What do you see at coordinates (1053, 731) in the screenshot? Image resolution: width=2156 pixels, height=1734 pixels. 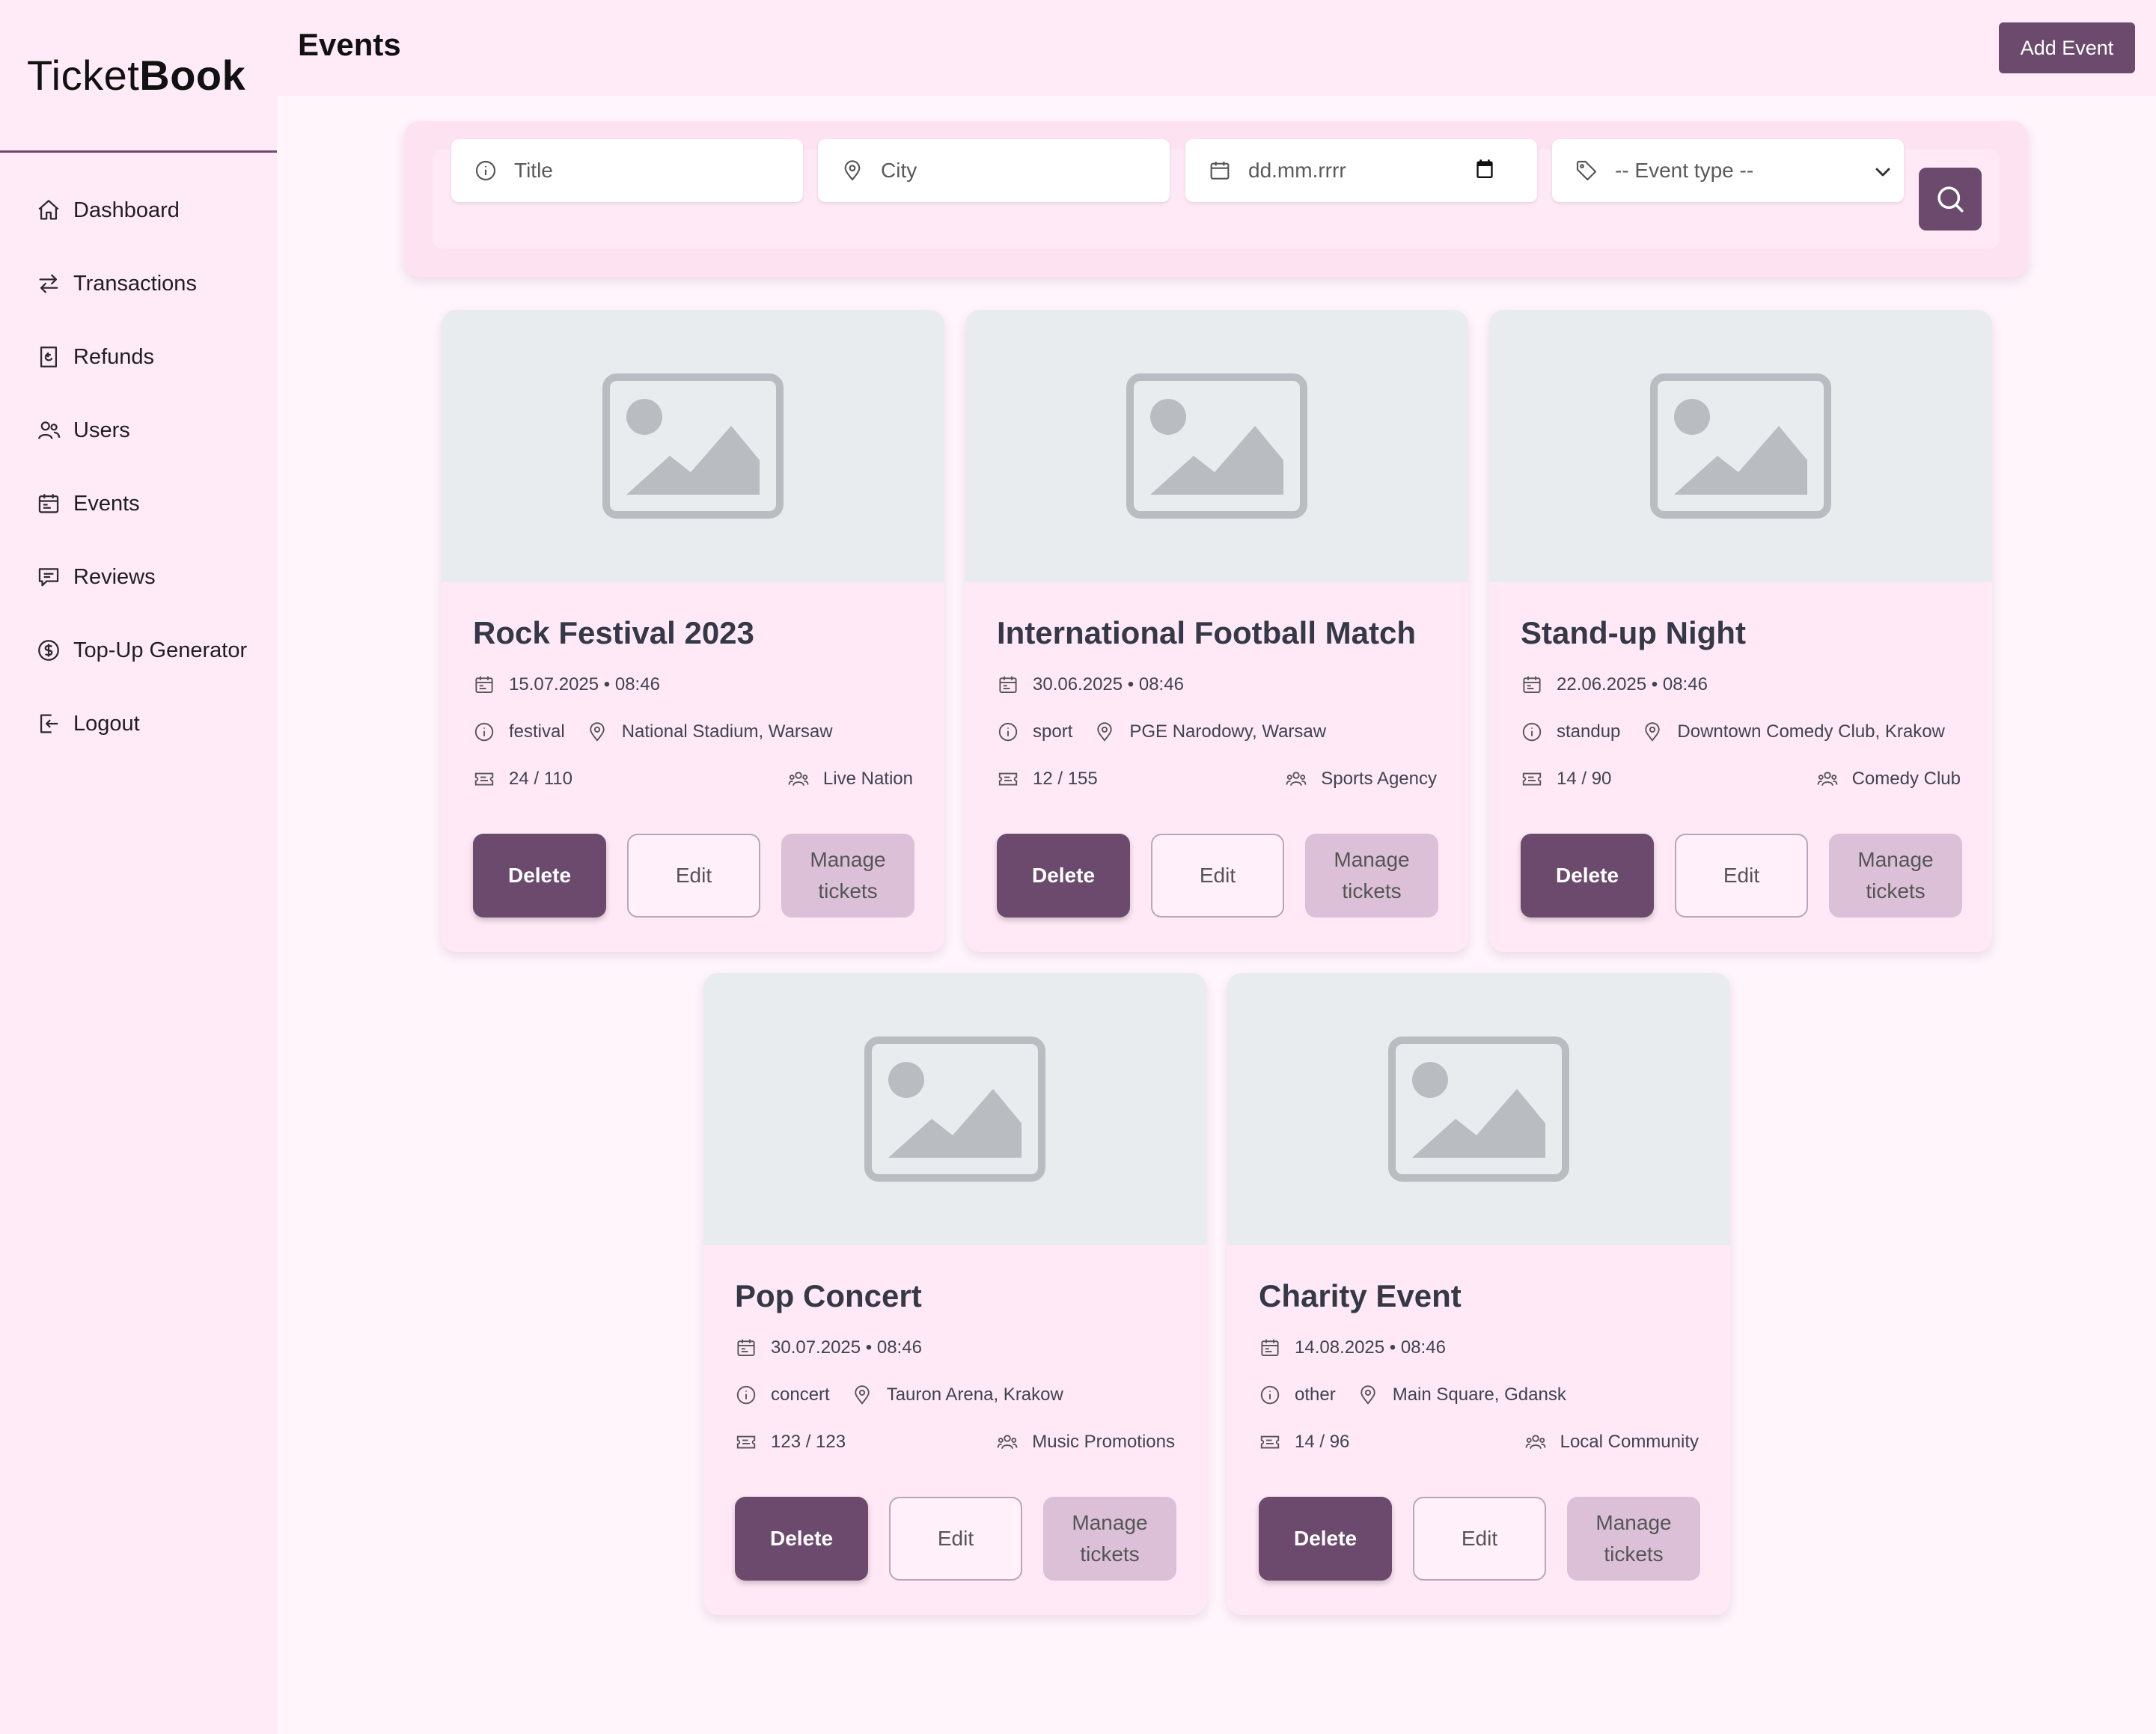 I see `event-type: sport` at bounding box center [1053, 731].